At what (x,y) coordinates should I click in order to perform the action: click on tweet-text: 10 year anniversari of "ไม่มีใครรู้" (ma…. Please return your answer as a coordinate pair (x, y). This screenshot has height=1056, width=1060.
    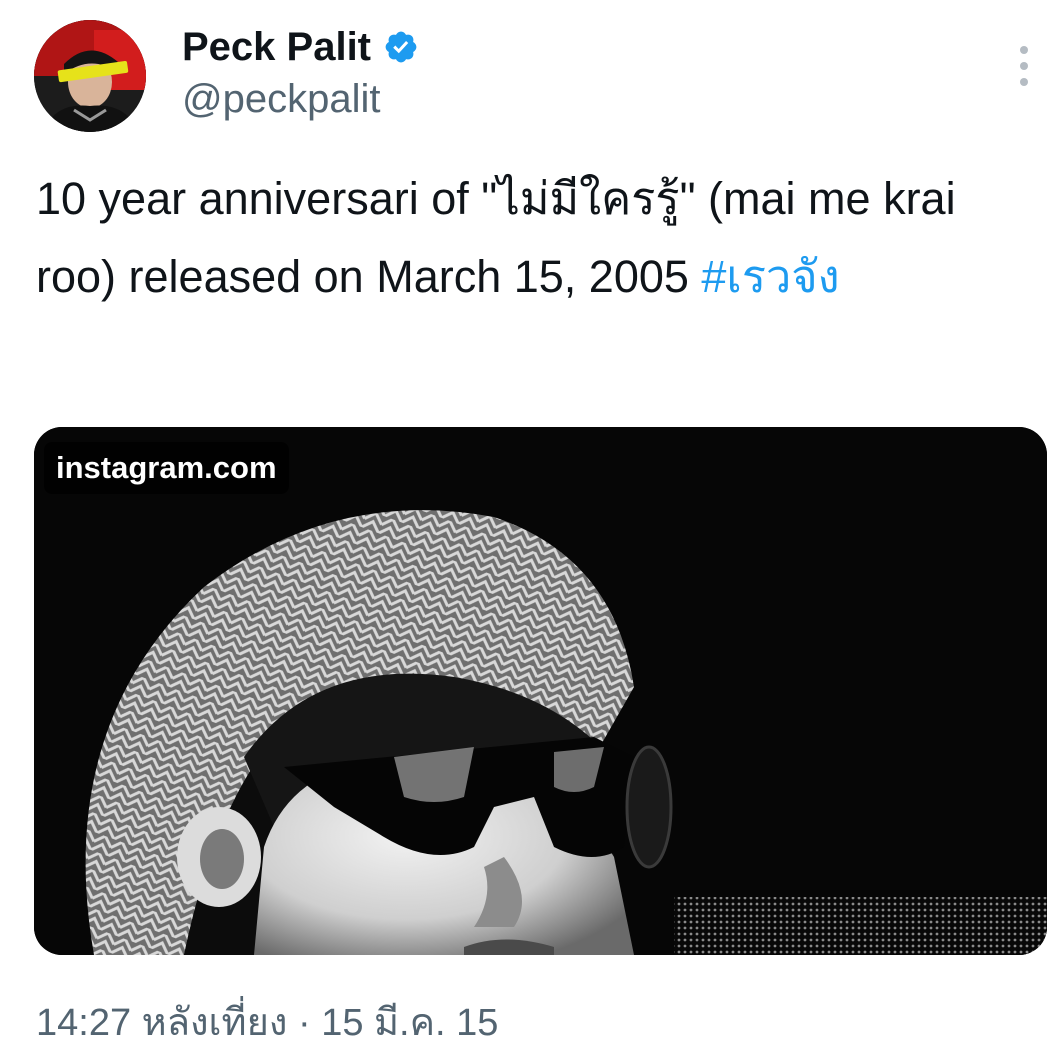
    Looking at the image, I should click on (531, 238).